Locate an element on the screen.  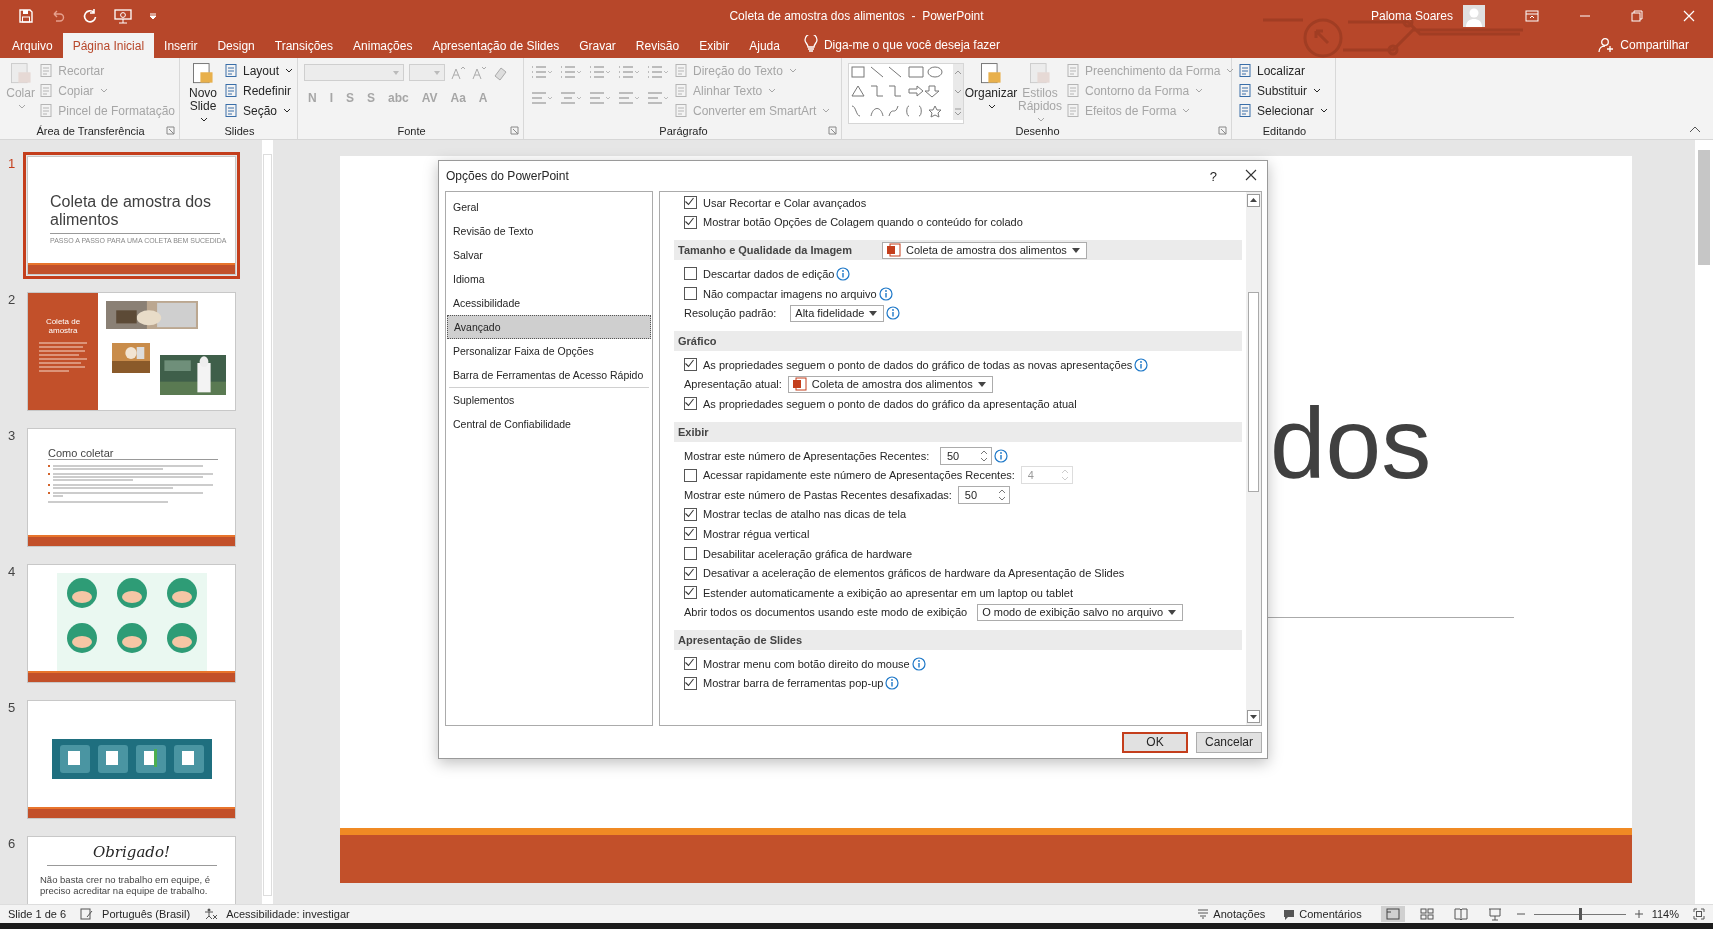
ribbon-tab: Design is located at coordinates (236, 45).